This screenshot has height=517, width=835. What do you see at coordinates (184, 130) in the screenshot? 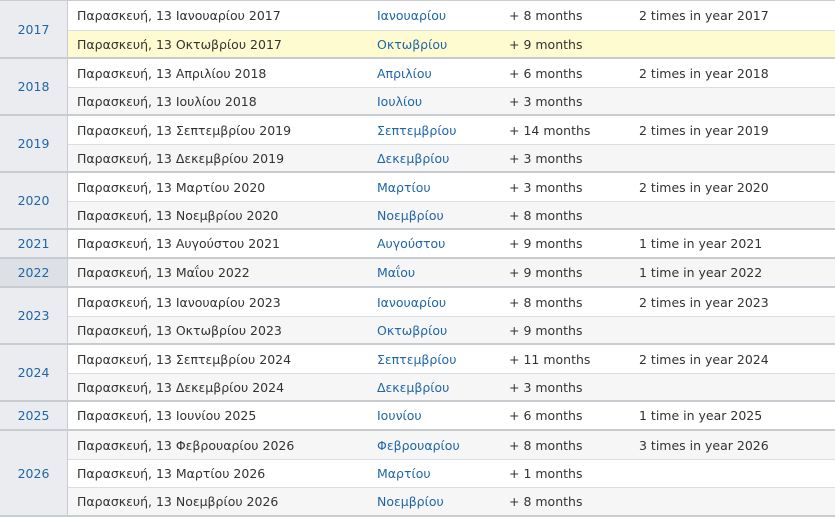
I see `date-cell: Παρασκευή, 13 Σεπτεμβρίου 2019` at bounding box center [184, 130].